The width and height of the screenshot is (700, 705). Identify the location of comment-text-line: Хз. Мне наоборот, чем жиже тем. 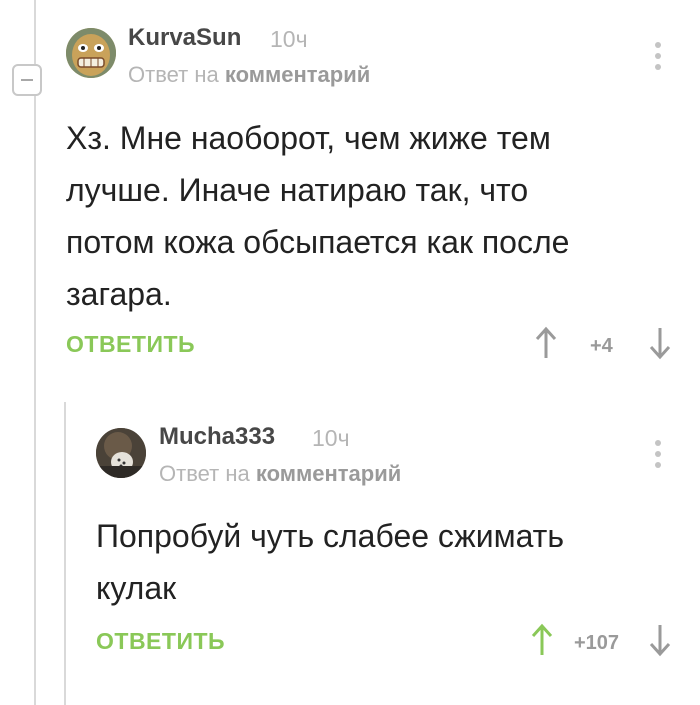
(308, 138).